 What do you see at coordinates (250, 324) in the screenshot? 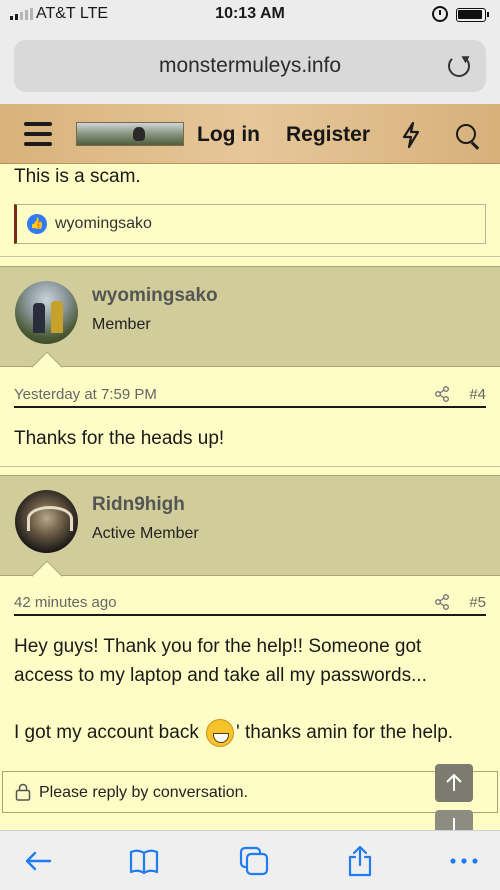
I see `post-4-user-block: wyomingsako Member` at bounding box center [250, 324].